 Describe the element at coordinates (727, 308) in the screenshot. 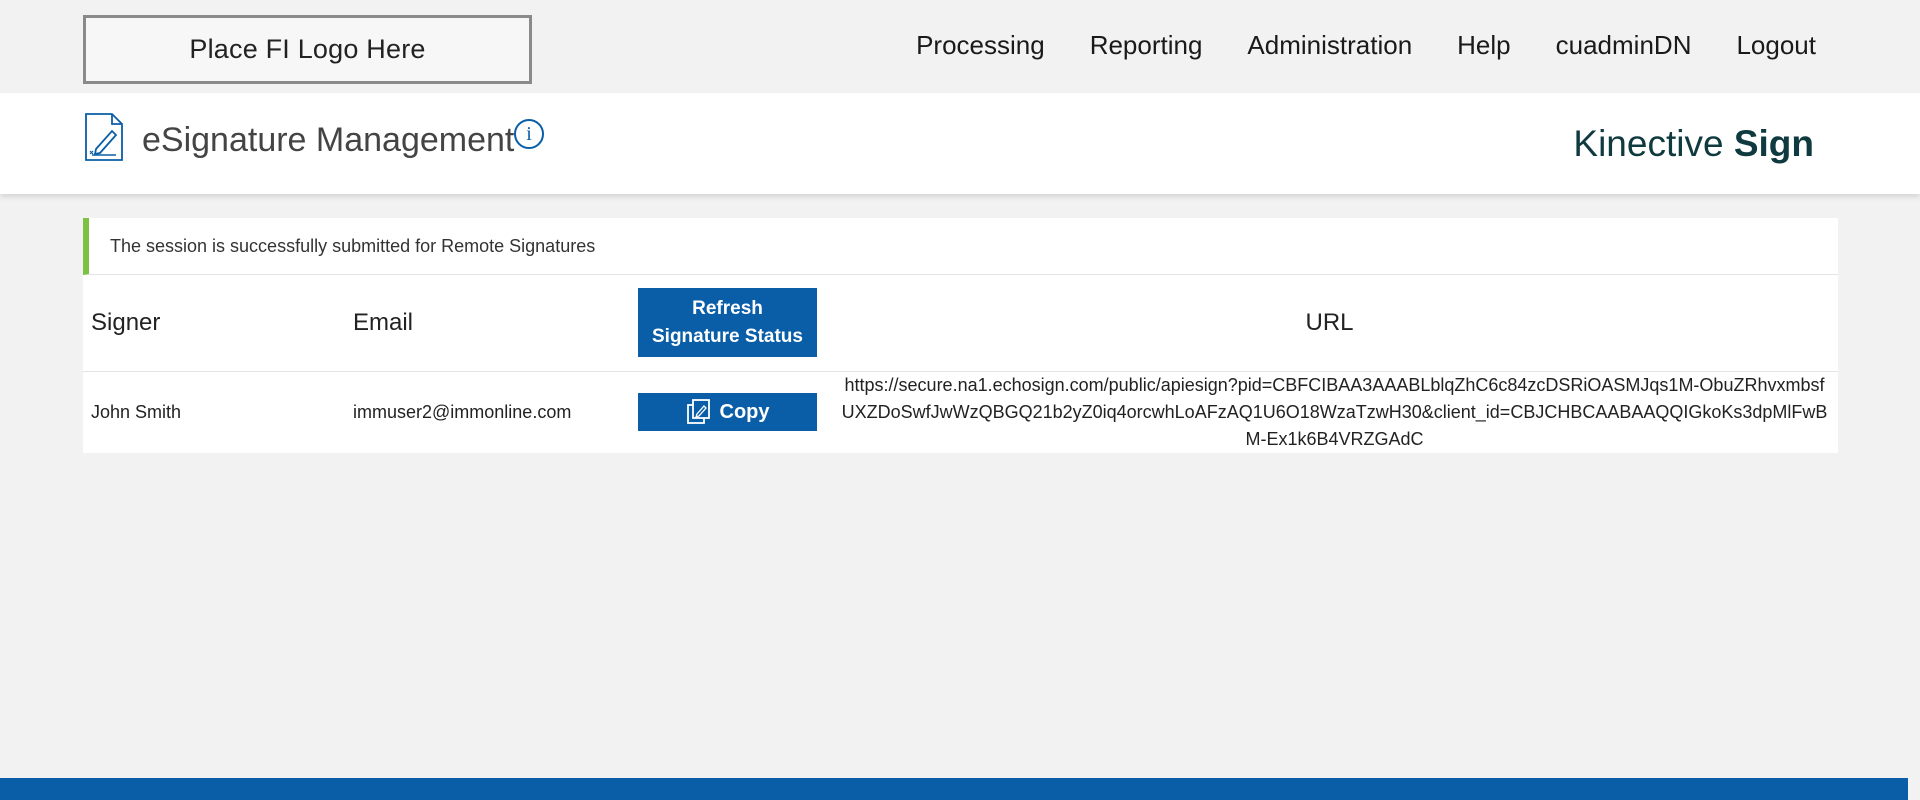

I see `refresh-label-line1: Refresh` at that location.